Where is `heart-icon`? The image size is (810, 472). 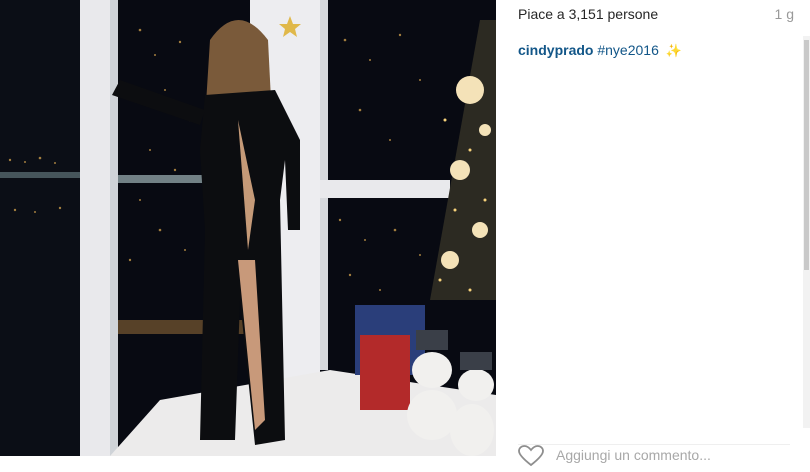
heart-icon is located at coordinates (531, 456).